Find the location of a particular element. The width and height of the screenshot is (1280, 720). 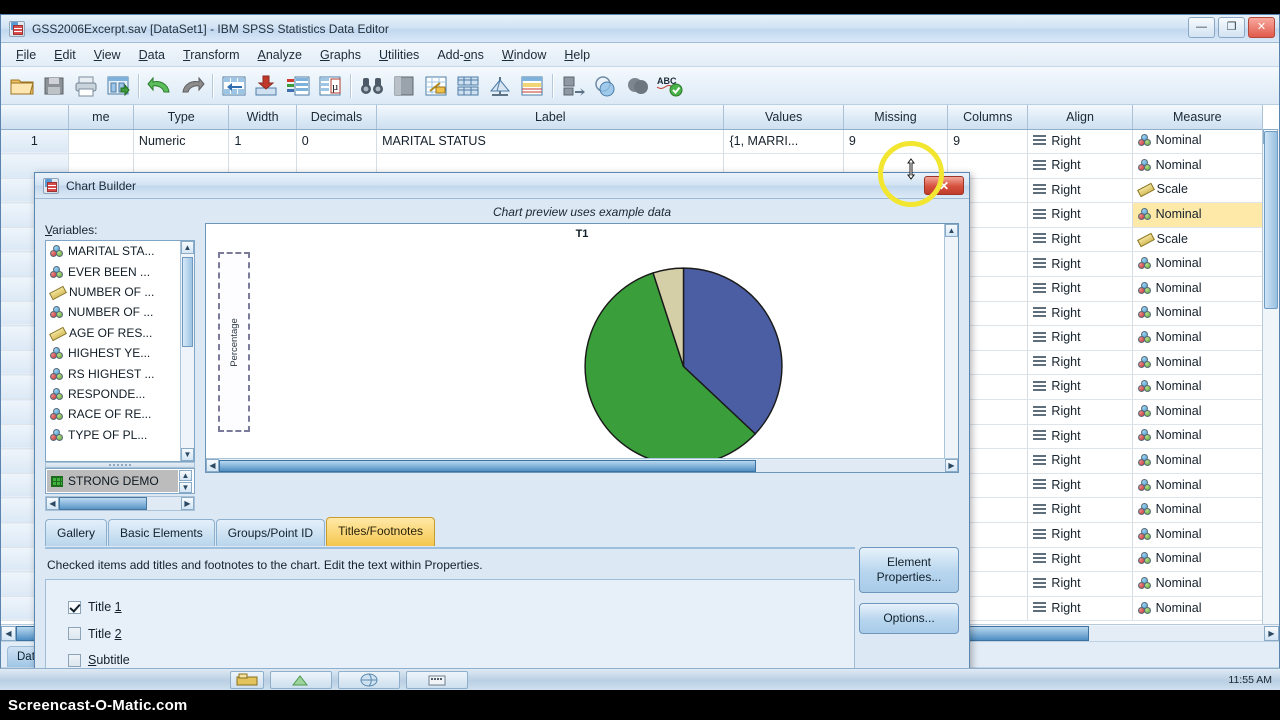

save-file-icon is located at coordinates (54, 86).